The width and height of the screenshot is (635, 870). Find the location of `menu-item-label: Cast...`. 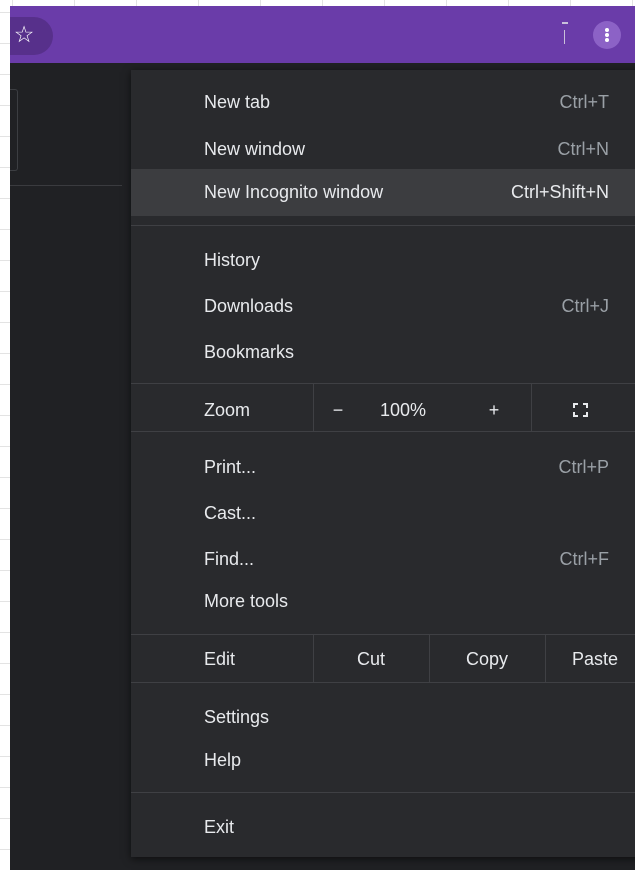

menu-item-label: Cast... is located at coordinates (230, 513).